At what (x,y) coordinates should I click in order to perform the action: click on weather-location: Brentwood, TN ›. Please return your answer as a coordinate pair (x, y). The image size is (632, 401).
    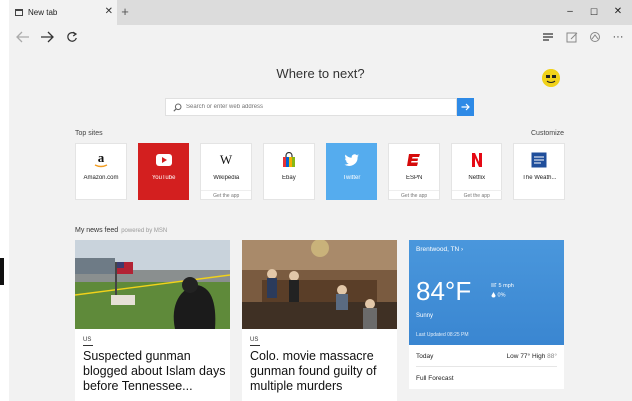
    Looking at the image, I should click on (439, 249).